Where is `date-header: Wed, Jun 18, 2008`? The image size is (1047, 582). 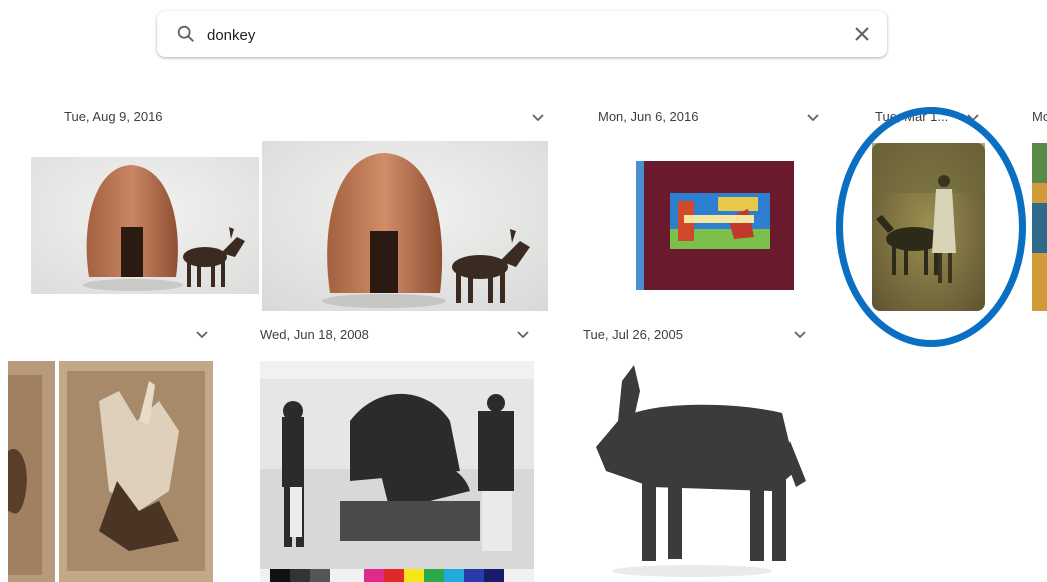
date-header: Wed, Jun 18, 2008 is located at coordinates (314, 334).